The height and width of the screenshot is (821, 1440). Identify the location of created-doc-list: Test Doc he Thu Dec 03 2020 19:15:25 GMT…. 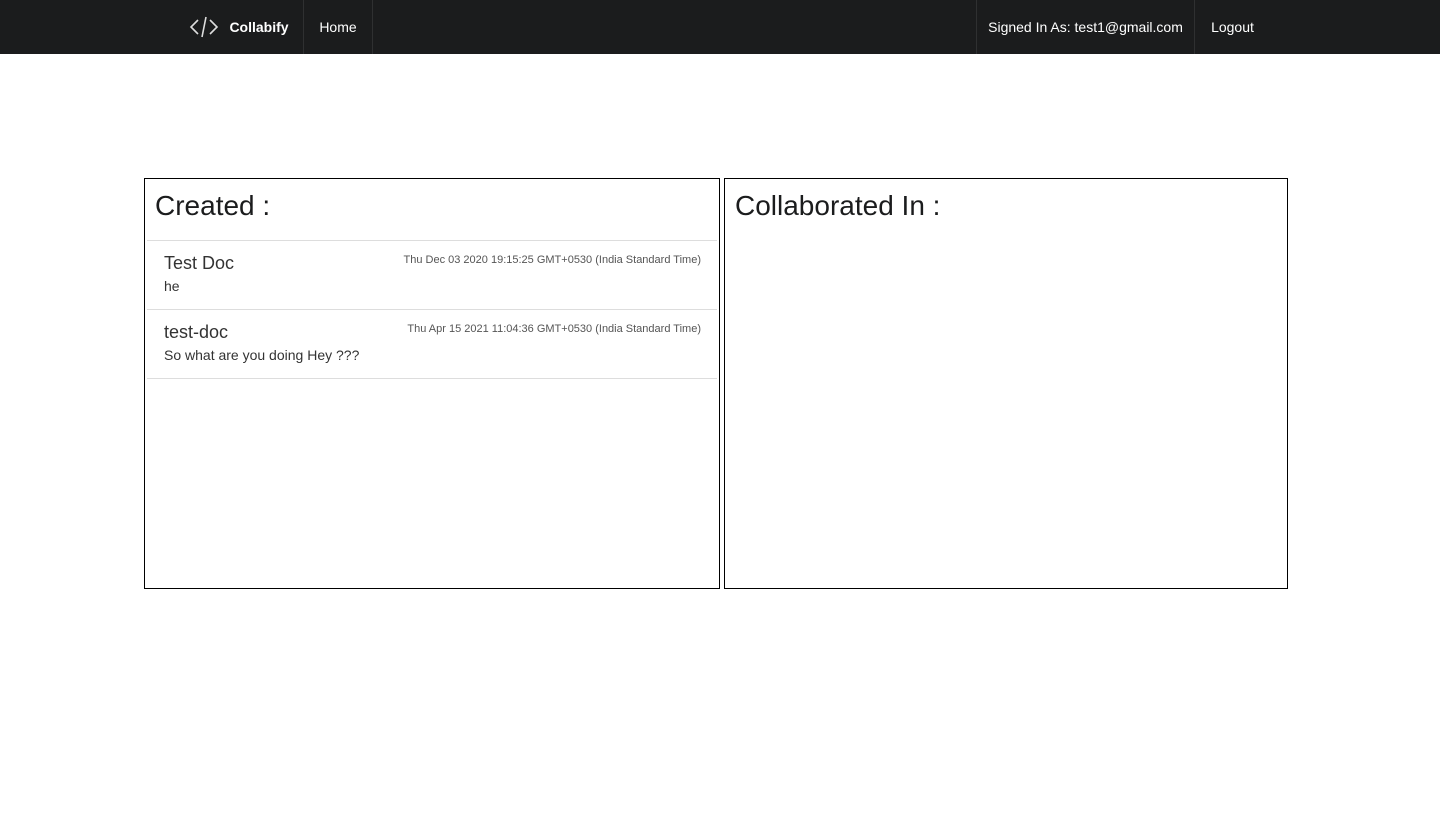
(432, 309).